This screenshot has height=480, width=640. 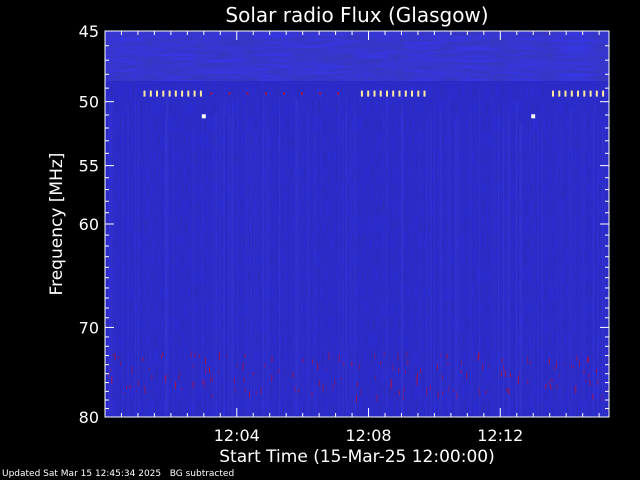 What do you see at coordinates (89, 31) in the screenshot?
I see `y-tick-label: 45` at bounding box center [89, 31].